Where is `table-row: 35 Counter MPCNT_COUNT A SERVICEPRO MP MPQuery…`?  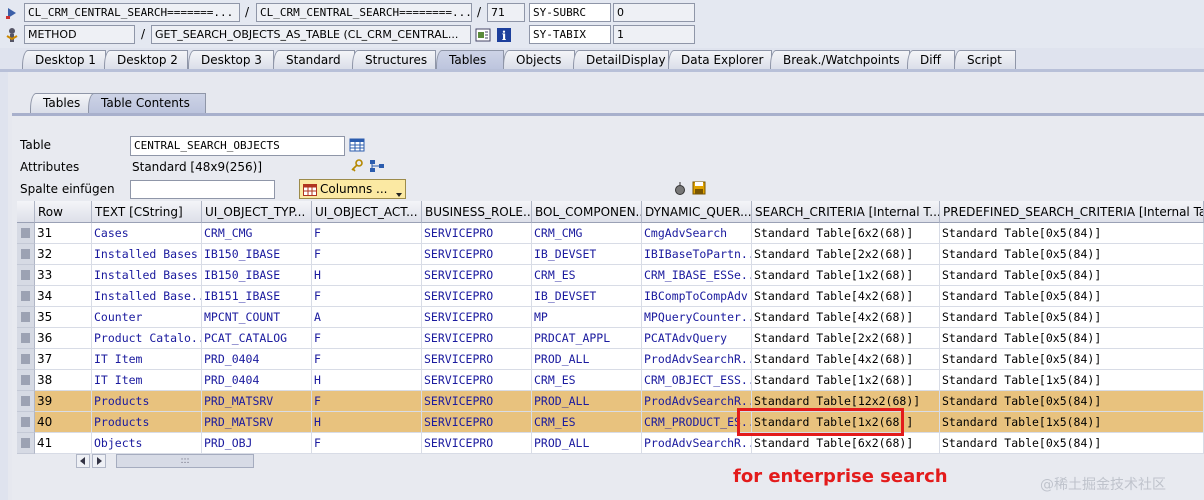 table-row: 35 Counter MPCNT_COUNT A SERVICEPRO MP MPQuery… is located at coordinates (610, 317).